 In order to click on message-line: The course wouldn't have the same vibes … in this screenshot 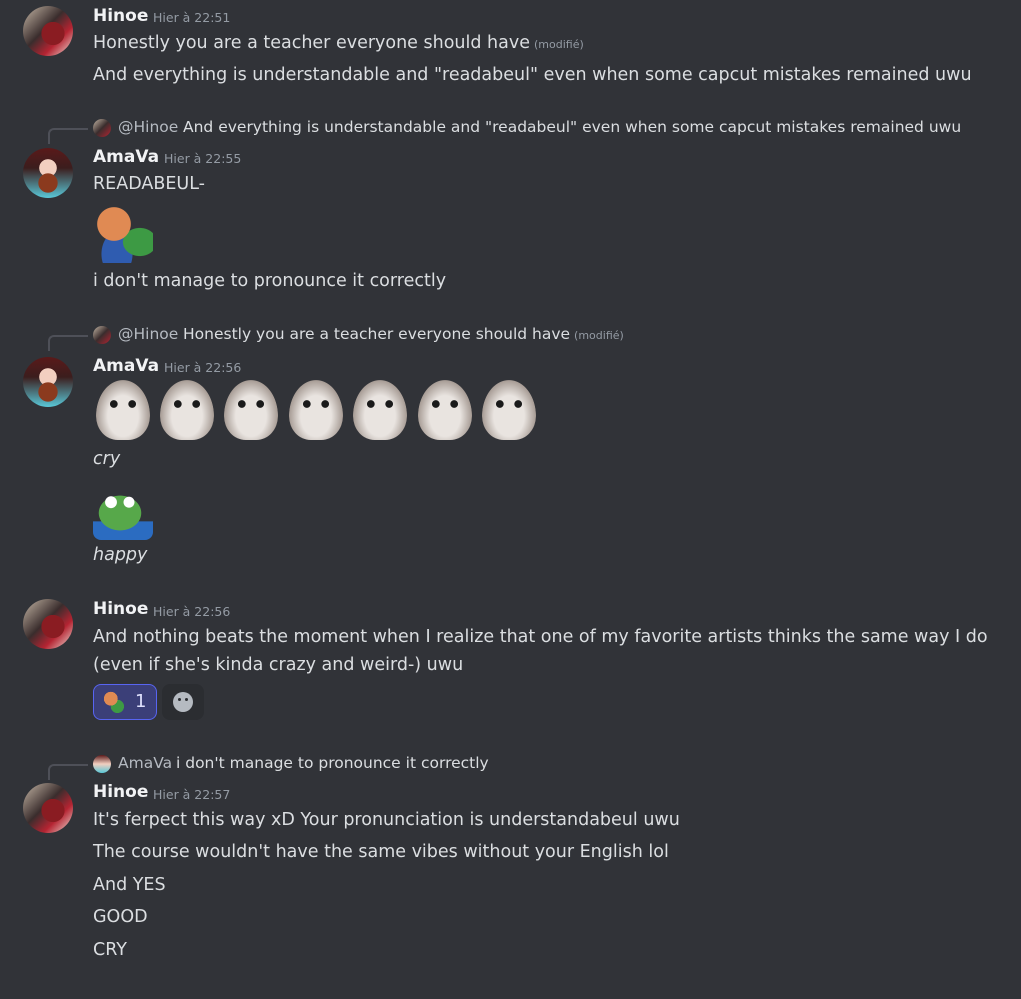, I will do `click(381, 852)`.